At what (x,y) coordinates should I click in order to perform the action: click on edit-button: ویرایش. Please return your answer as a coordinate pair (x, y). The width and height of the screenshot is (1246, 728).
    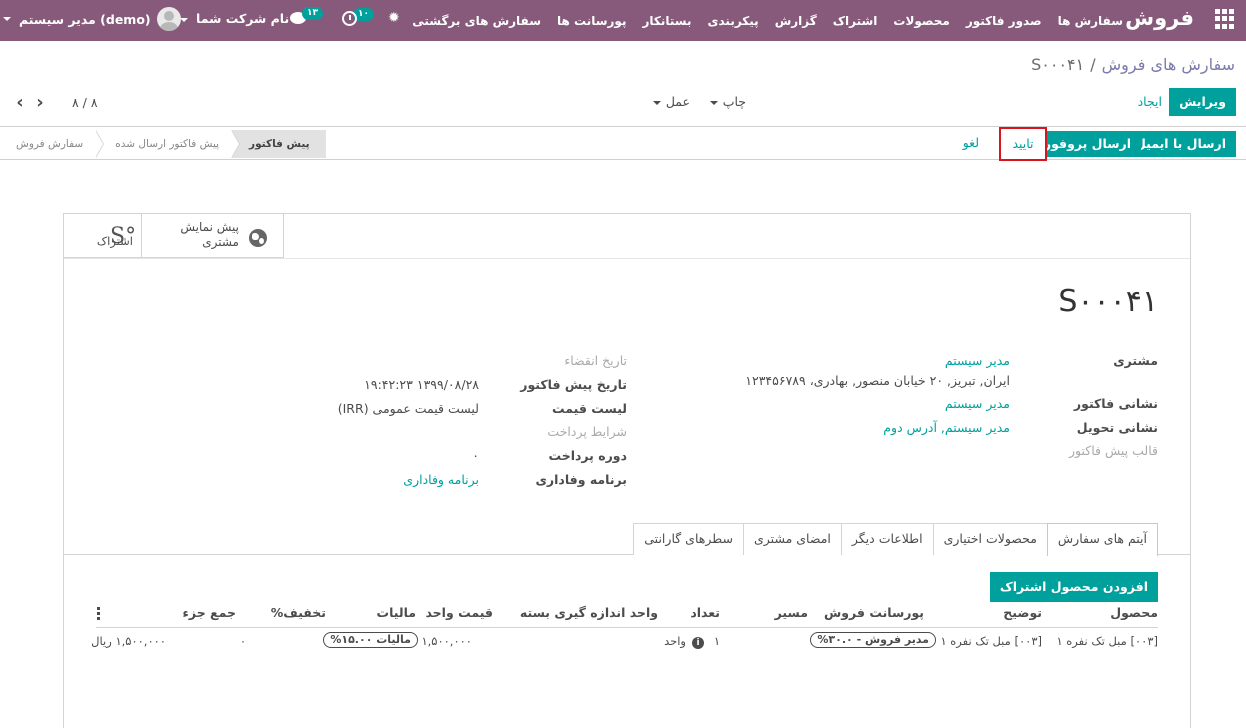
    Looking at the image, I should click on (1202, 102).